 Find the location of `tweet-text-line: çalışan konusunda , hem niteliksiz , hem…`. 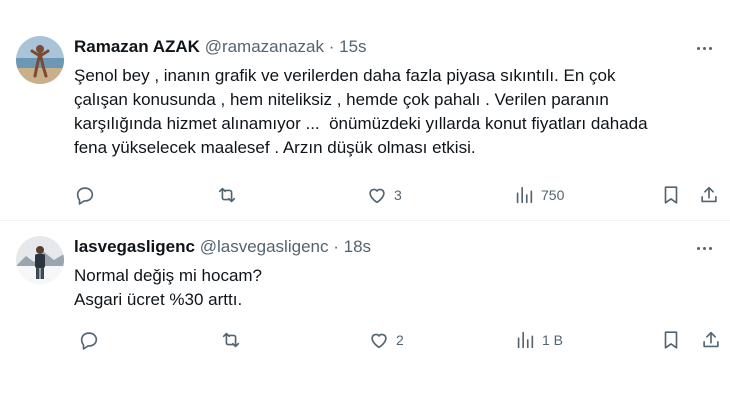

tweet-text-line: çalışan konusunda , hem niteliksiz , hem… is located at coordinates (341, 99).